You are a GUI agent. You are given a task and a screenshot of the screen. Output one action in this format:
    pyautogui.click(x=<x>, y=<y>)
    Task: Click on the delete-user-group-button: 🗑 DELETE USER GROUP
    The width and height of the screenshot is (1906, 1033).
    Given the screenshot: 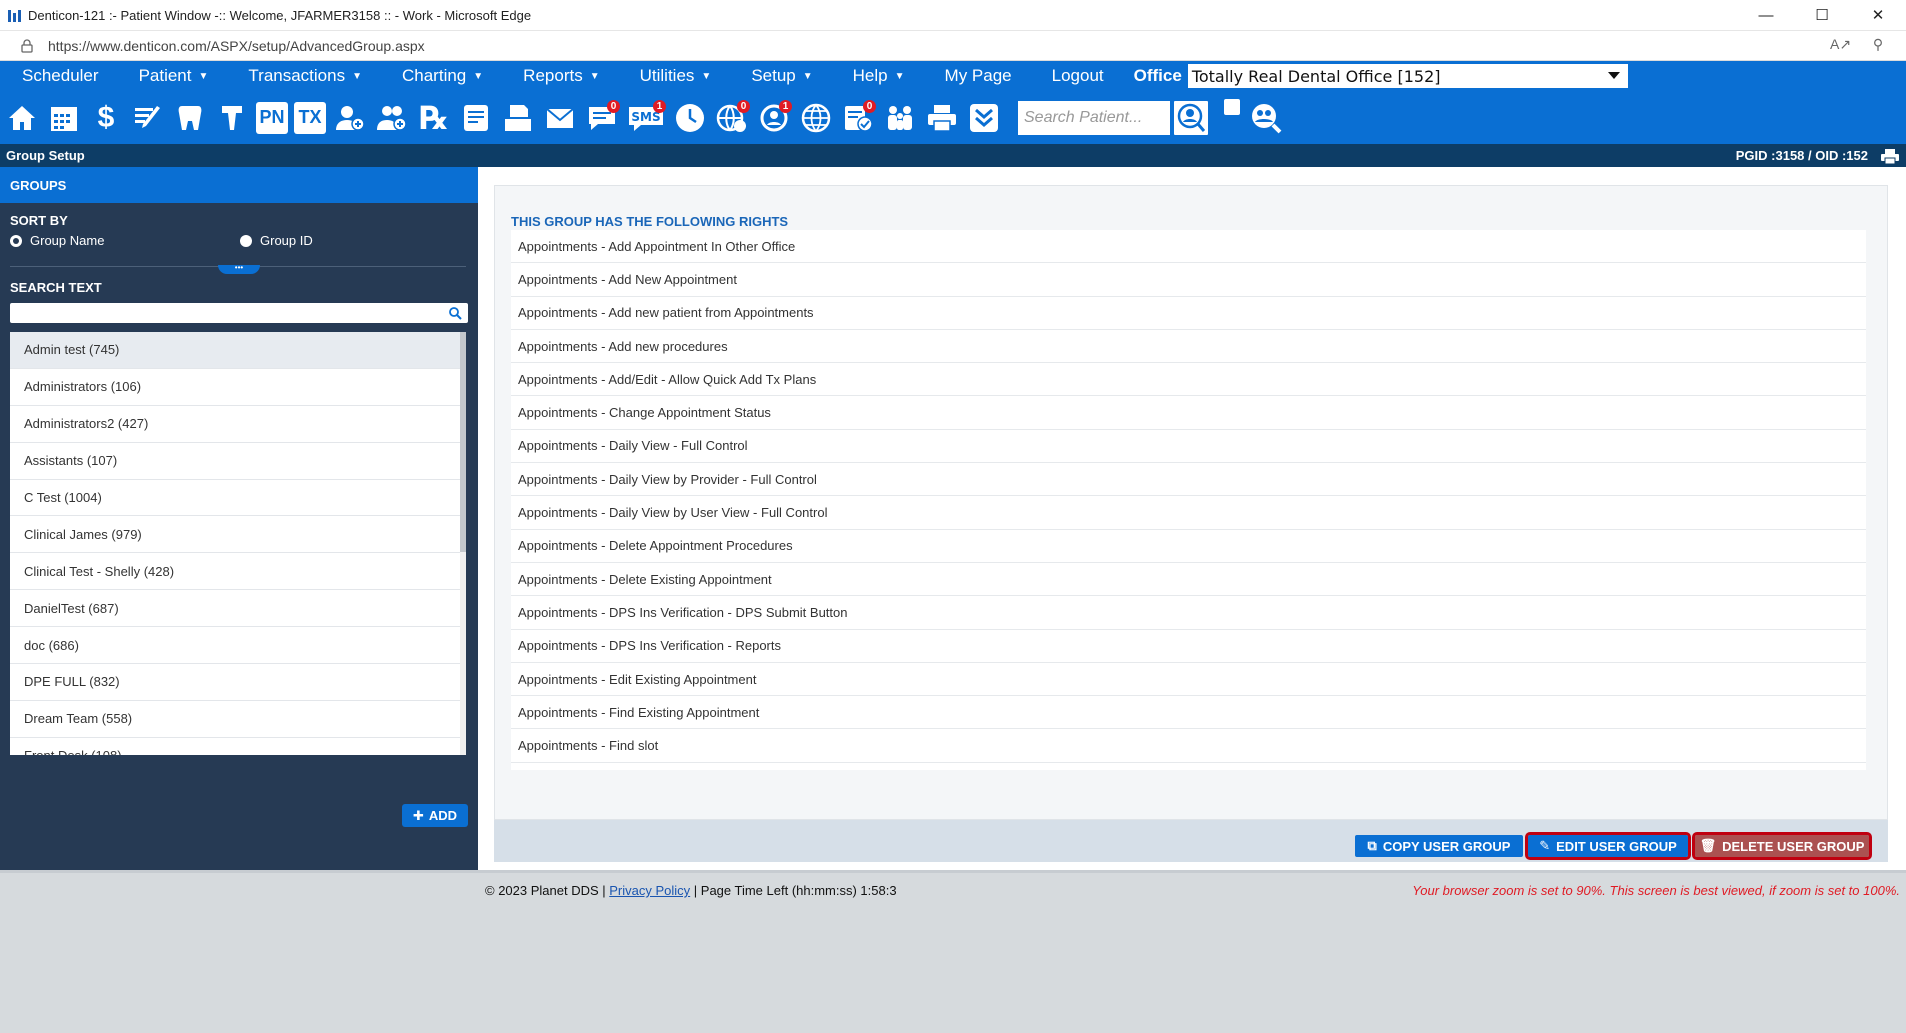 What is the action you would take?
    pyautogui.click(x=1782, y=846)
    